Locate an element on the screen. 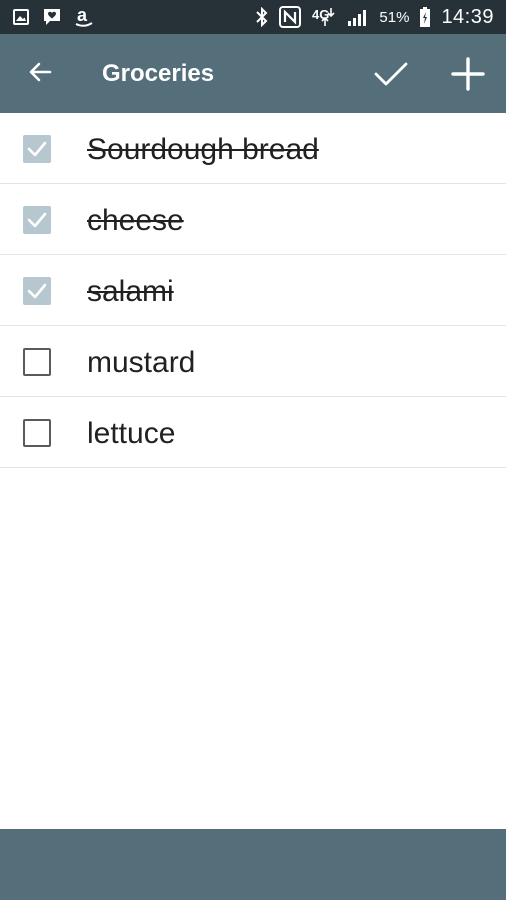 The height and width of the screenshot is (900, 506). add-item-button is located at coordinates (468, 74).